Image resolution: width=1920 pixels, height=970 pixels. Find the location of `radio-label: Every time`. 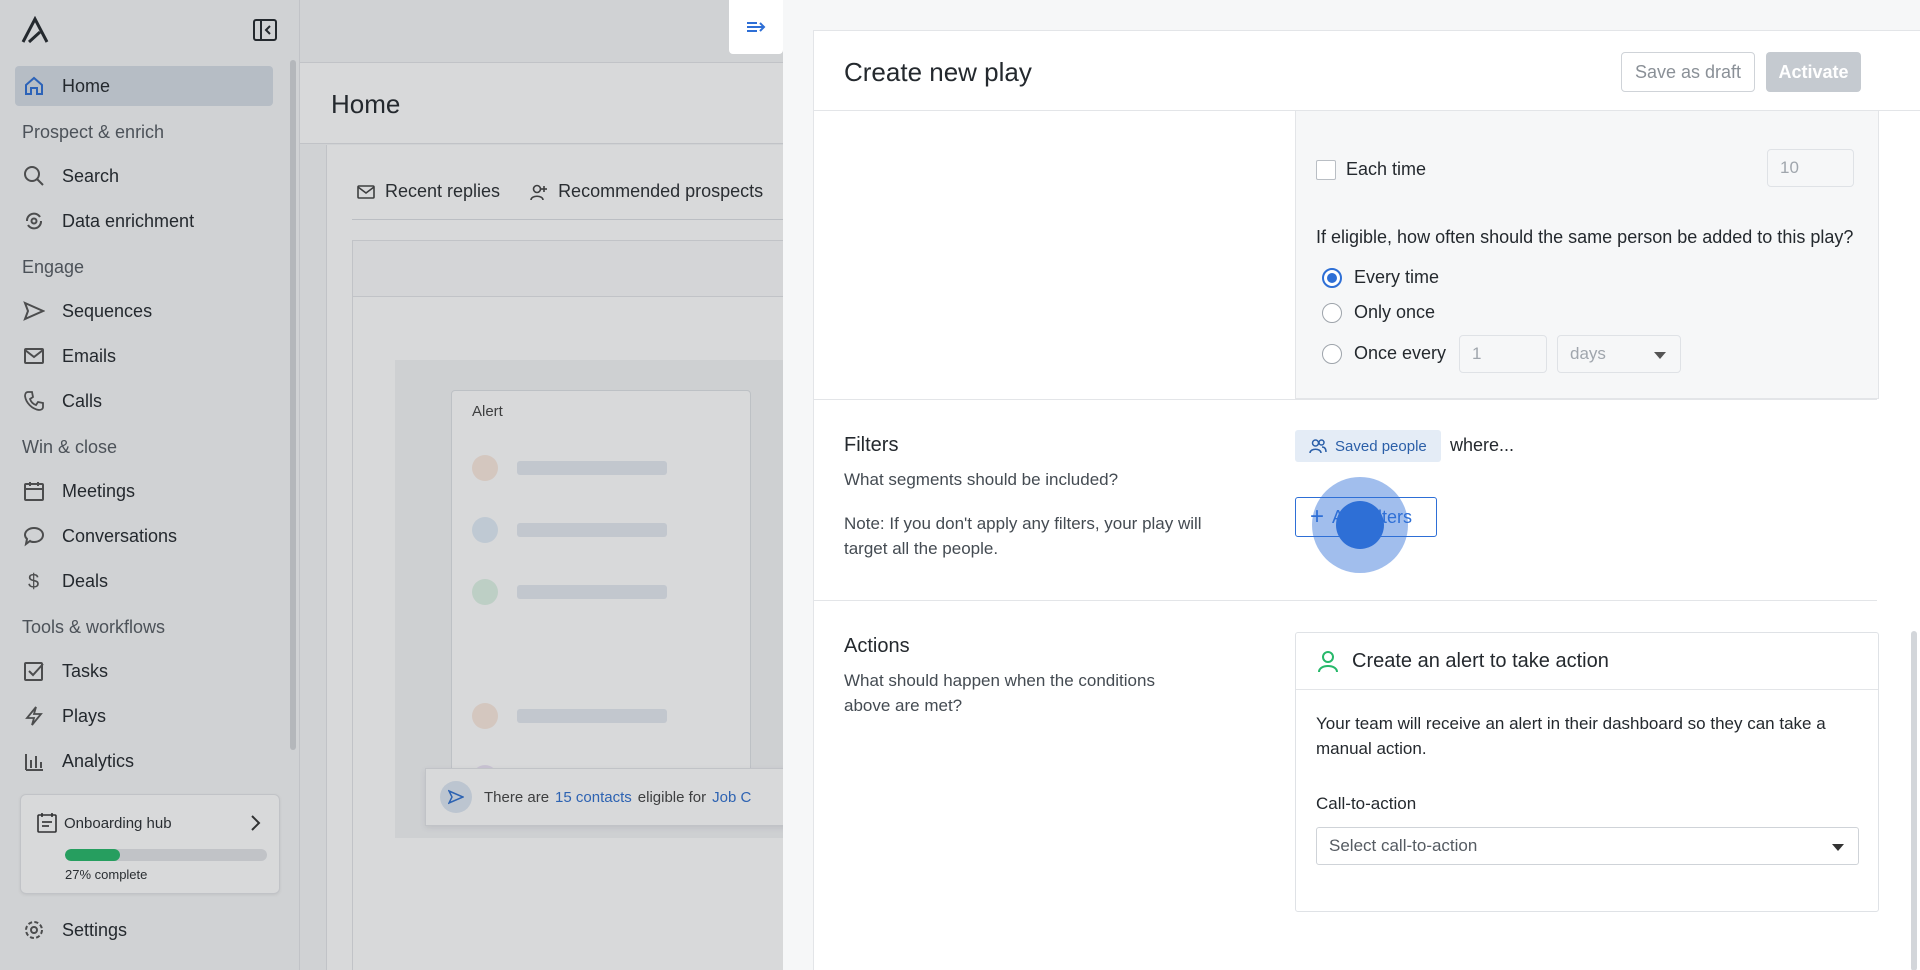

radio-label: Every time is located at coordinates (1397, 277).